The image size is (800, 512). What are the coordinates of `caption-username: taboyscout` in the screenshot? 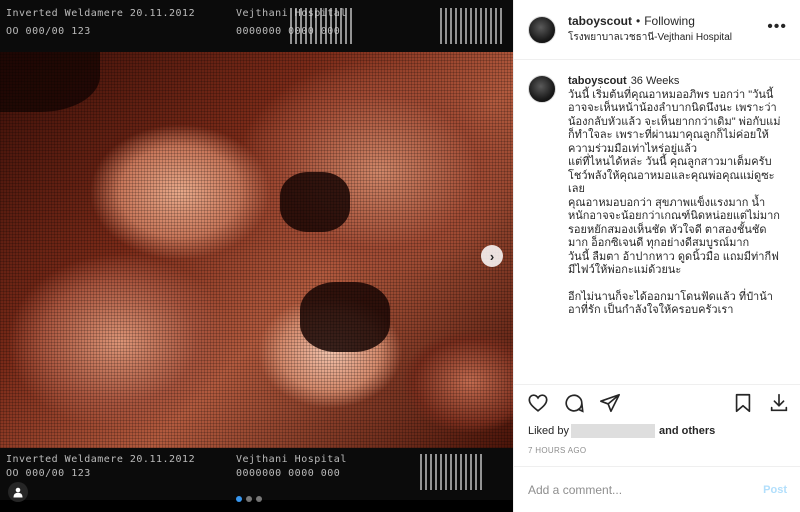 It's located at (597, 81).